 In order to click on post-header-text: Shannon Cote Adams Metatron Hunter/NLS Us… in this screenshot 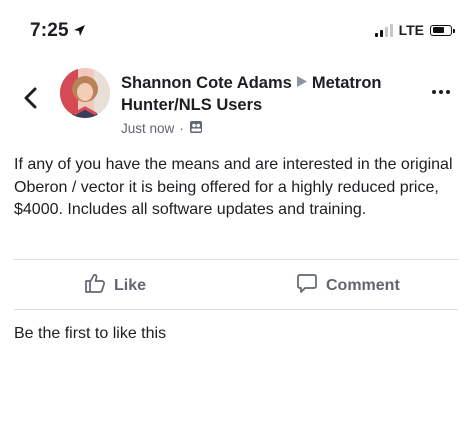, I will do `click(271, 104)`.